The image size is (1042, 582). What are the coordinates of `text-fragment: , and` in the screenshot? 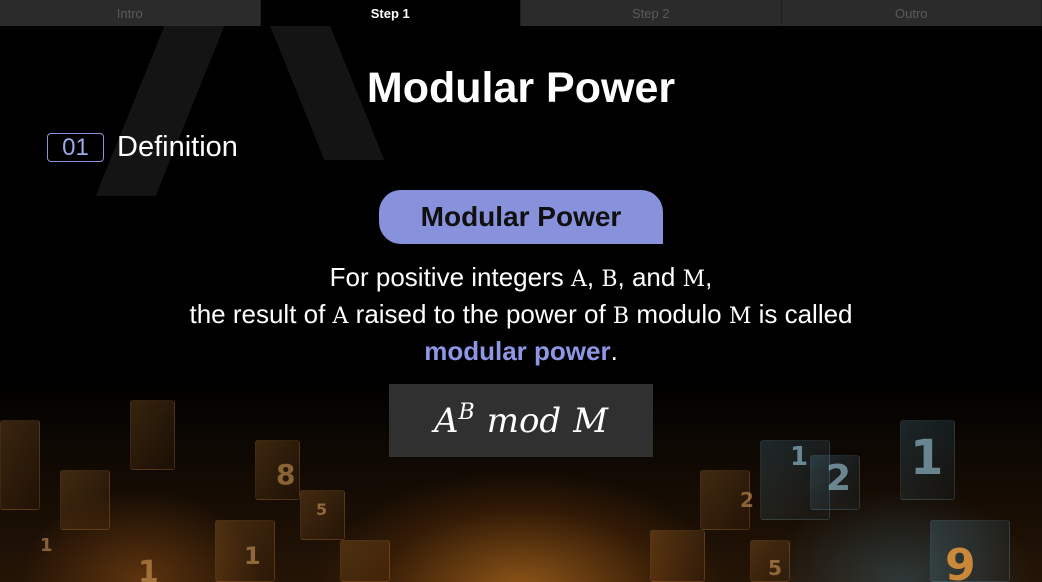 It's located at (650, 277).